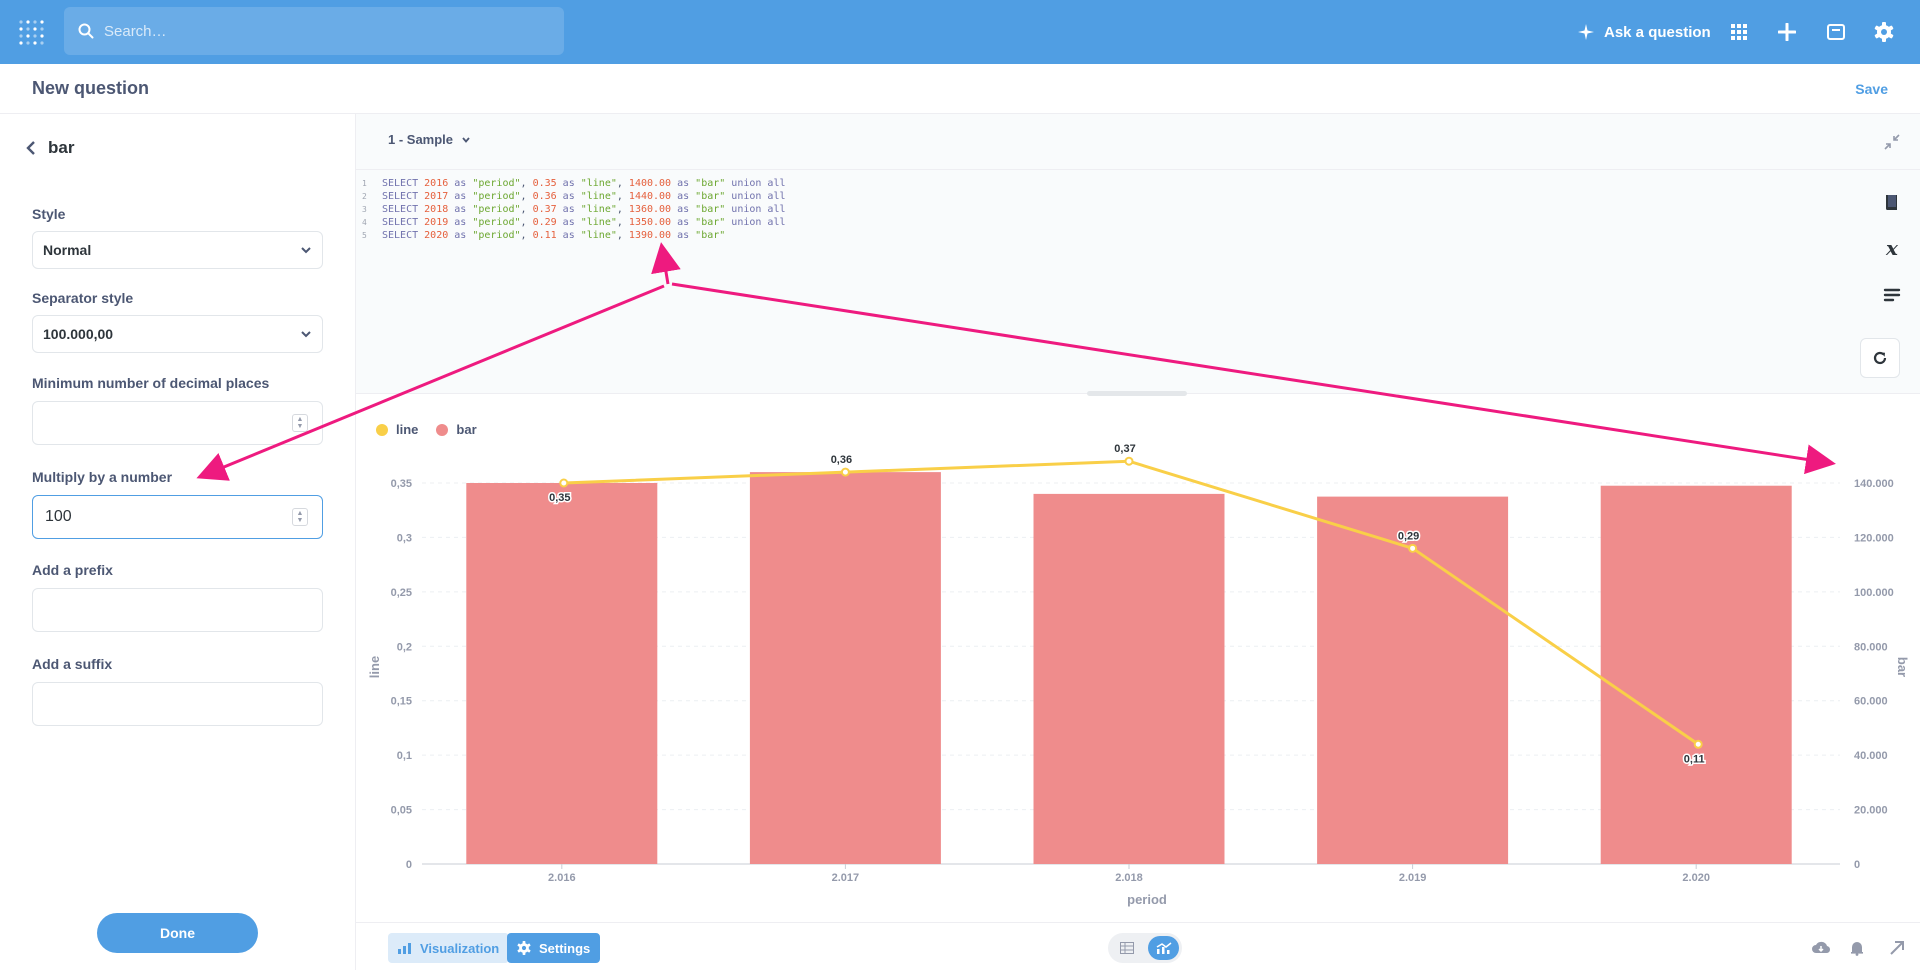  I want to click on y-axis-title-left: line, so click(374, 667).